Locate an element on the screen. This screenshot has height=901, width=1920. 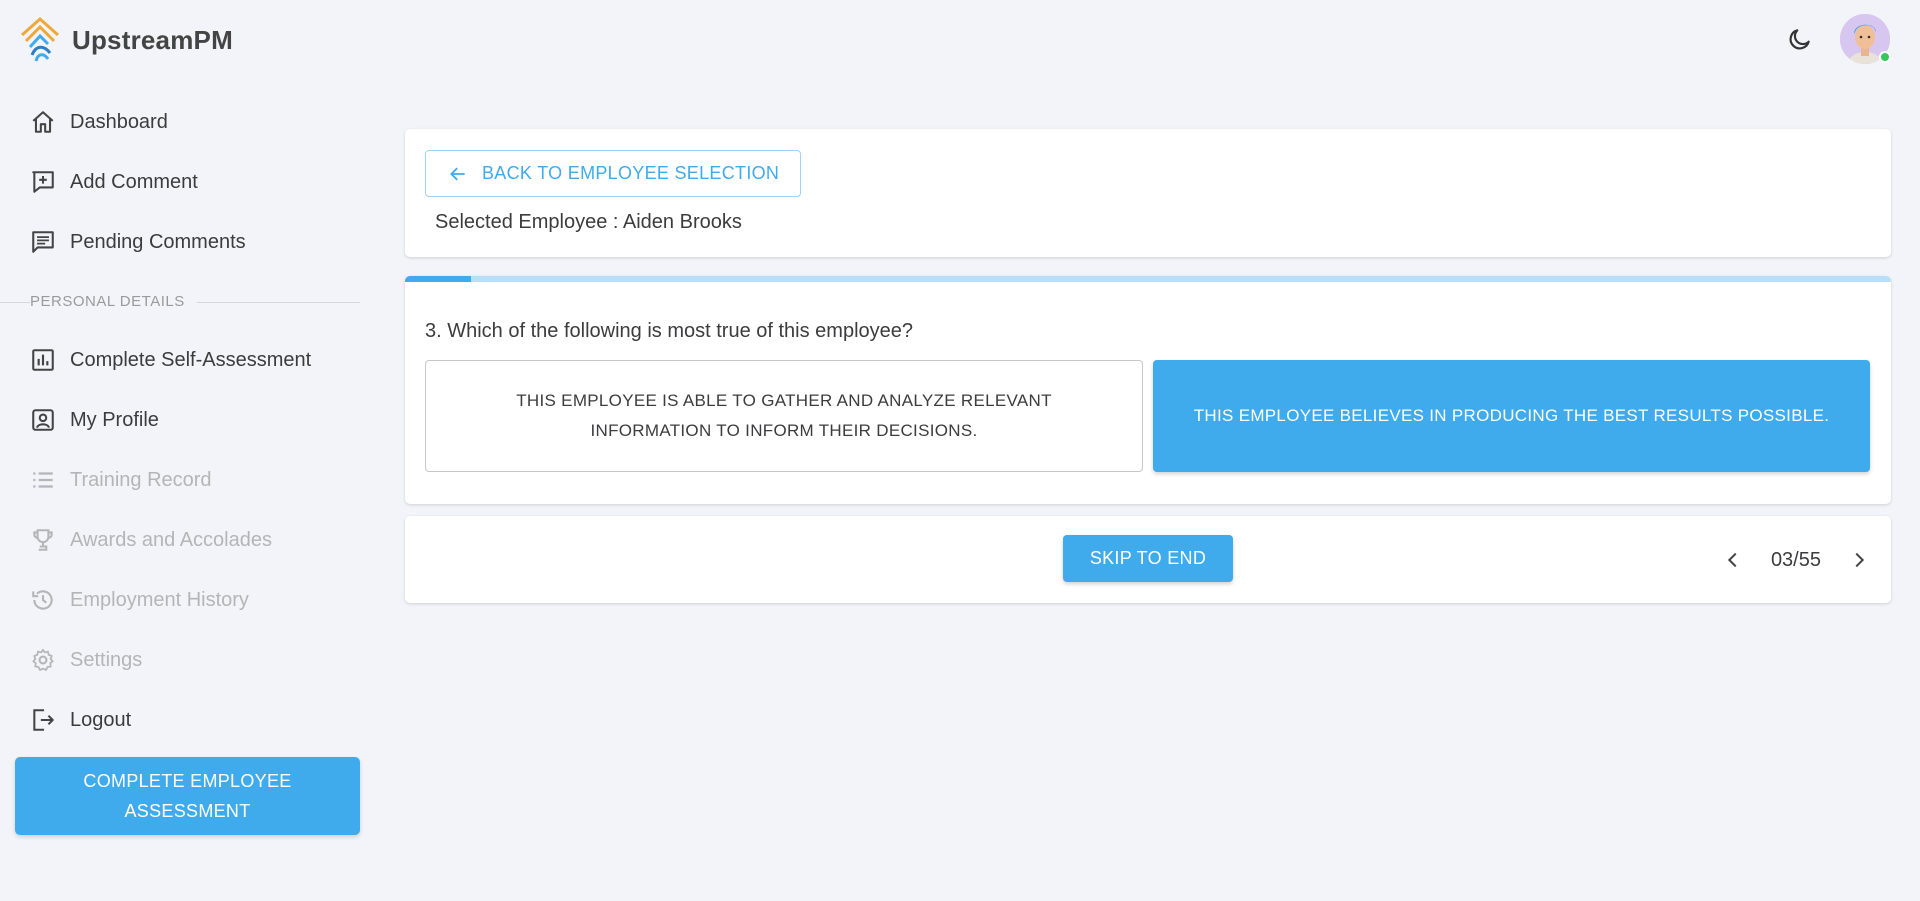
sidebar-item-my-profile: My Profile is located at coordinates (180, 420).